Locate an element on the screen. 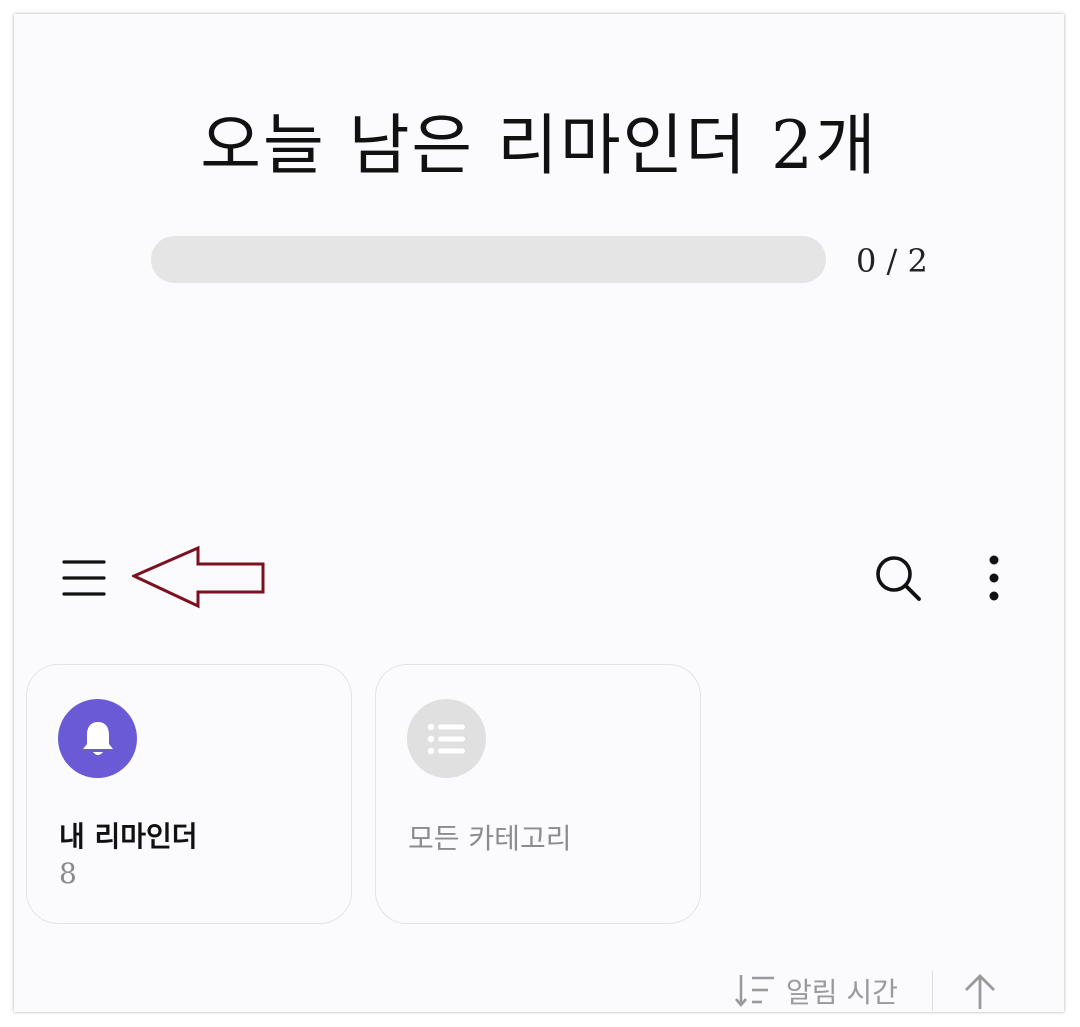 This screenshot has width=1080, height=1027. search-icon is located at coordinates (898, 578).